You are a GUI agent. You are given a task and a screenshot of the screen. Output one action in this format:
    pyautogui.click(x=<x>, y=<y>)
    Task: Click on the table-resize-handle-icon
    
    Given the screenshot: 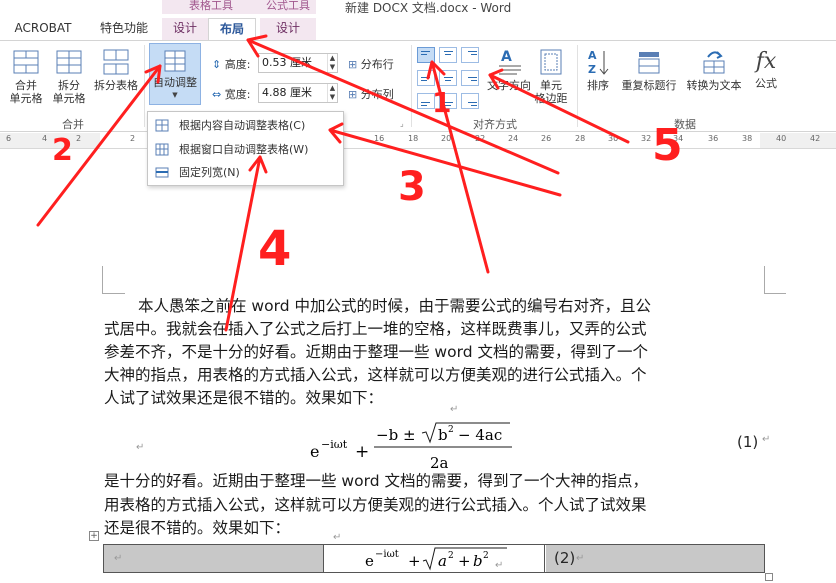 What is the action you would take?
    pyautogui.click(x=769, y=577)
    